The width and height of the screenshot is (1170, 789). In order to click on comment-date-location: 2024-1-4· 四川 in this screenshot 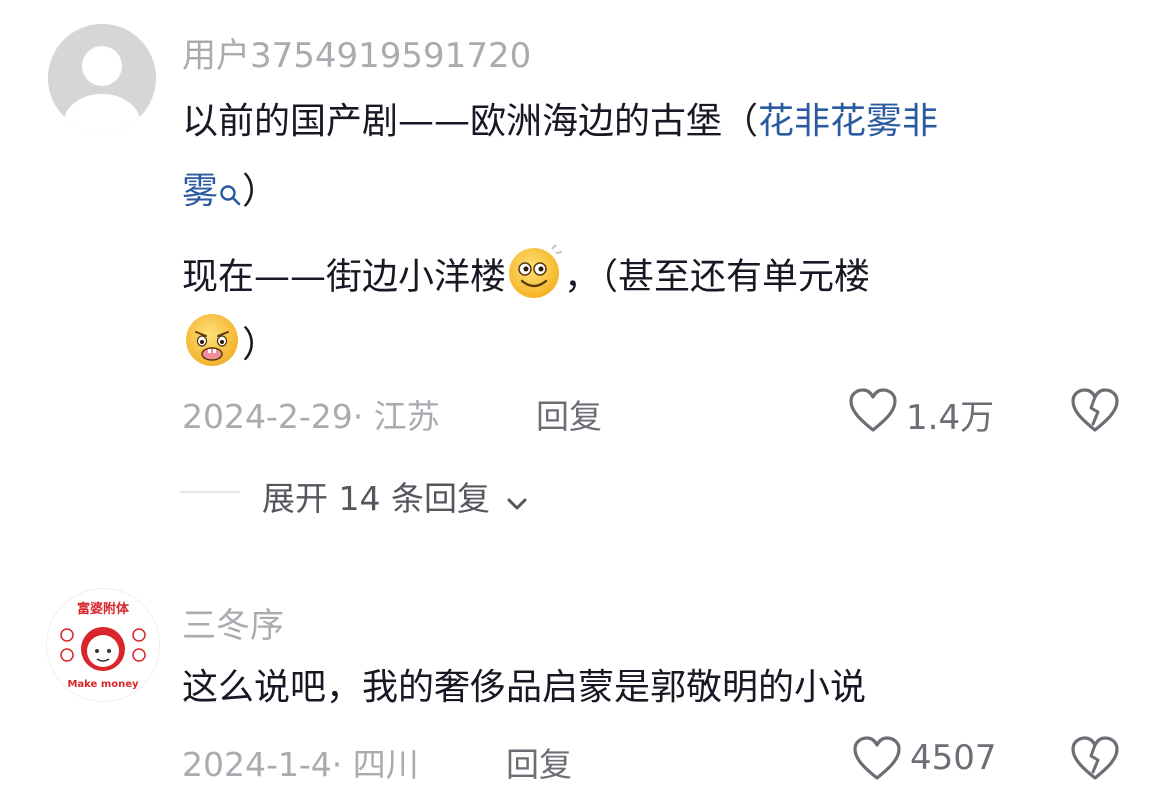, I will do `click(300, 764)`.